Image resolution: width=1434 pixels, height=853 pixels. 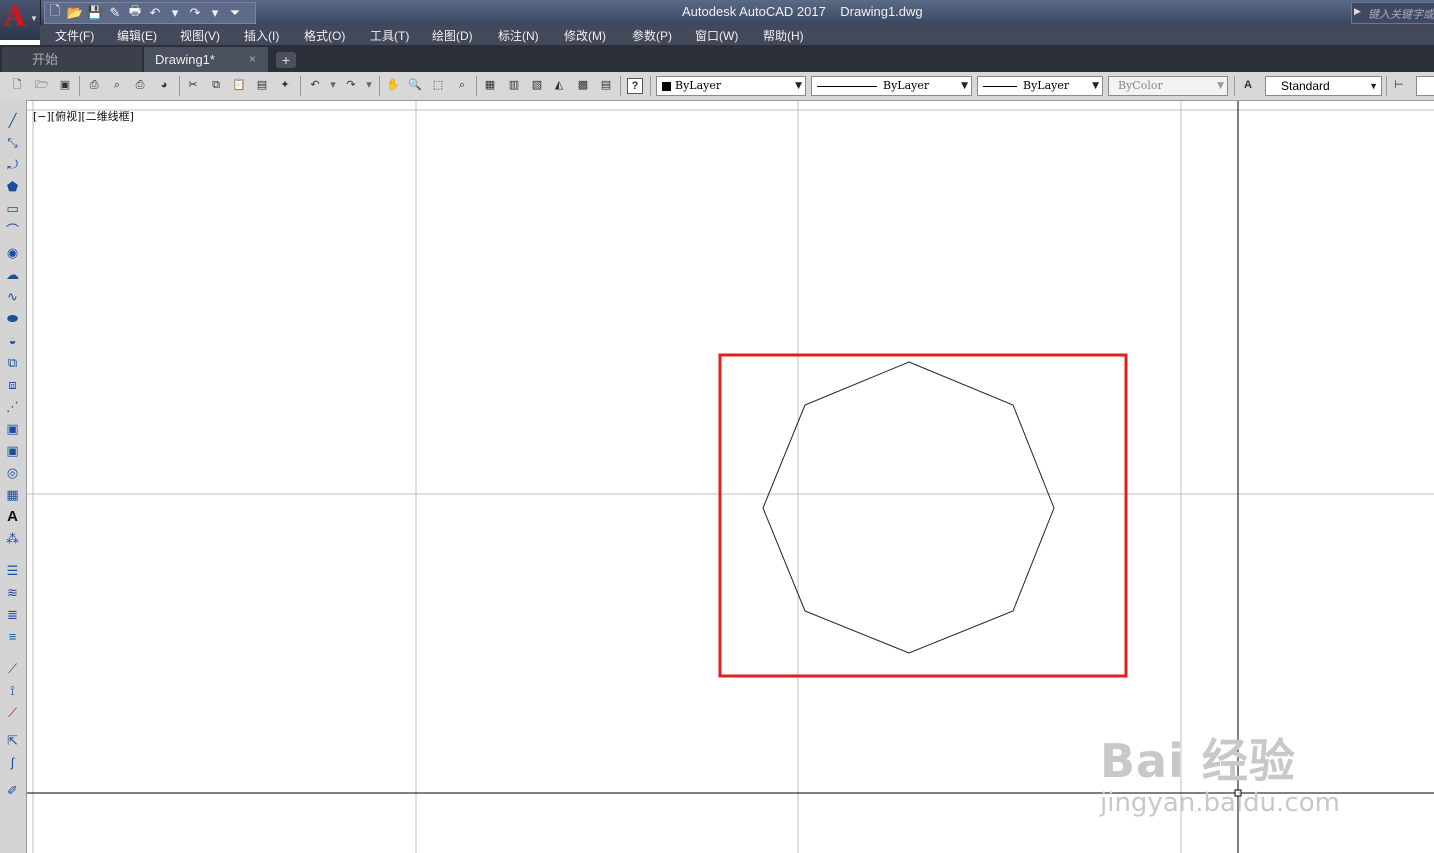 I want to click on highlight-box, so click(x=923, y=515).